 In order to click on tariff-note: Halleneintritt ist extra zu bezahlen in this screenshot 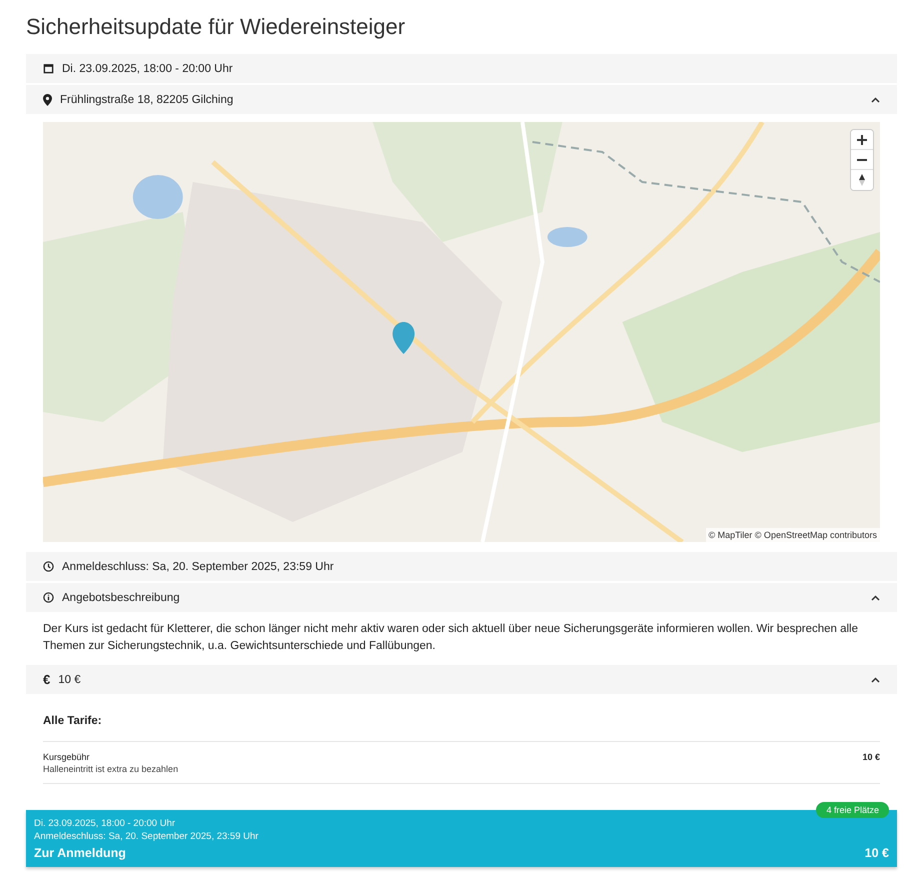, I will do `click(110, 769)`.